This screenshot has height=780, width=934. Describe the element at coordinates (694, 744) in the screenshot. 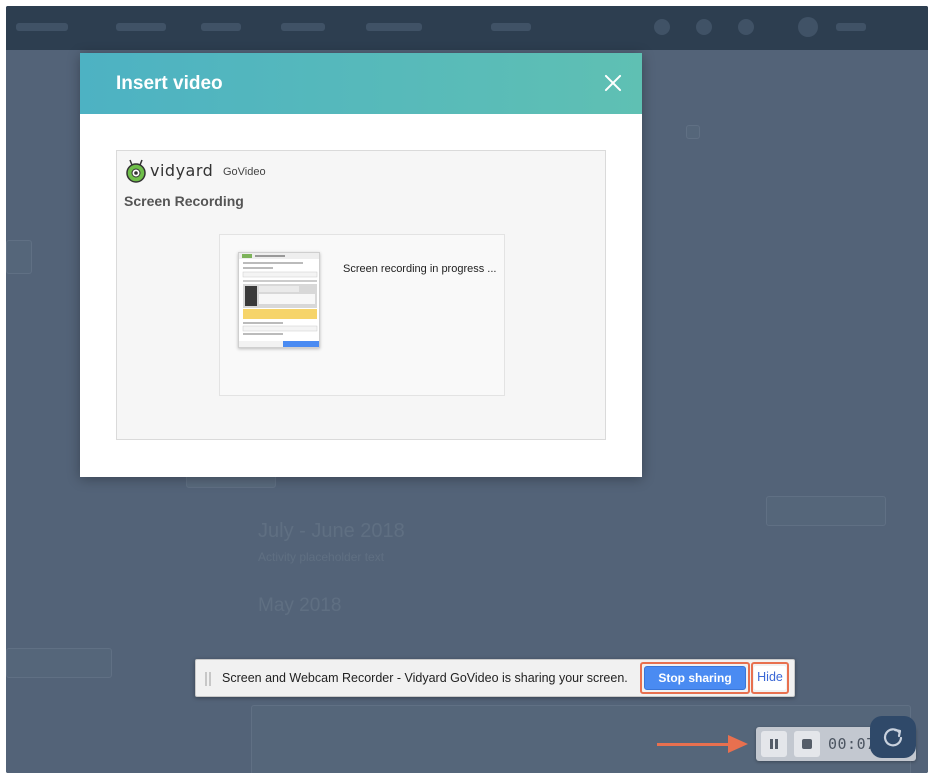

I see `arrow-annotation` at that location.